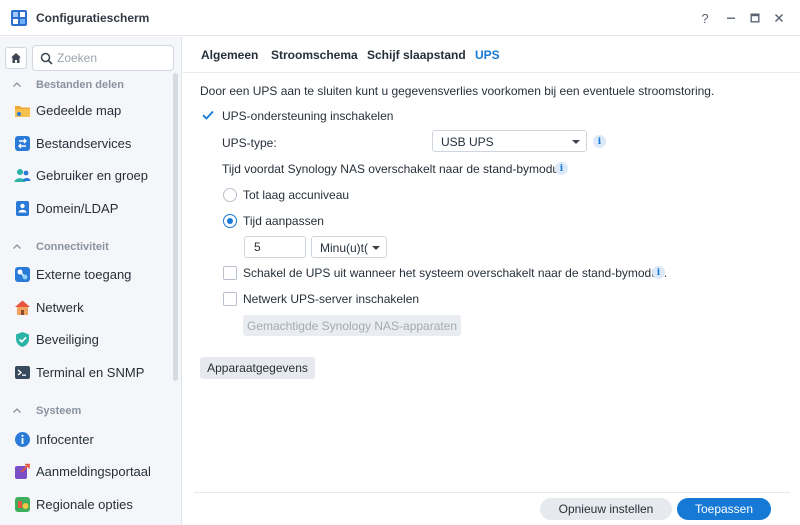 Image resolution: width=800 pixels, height=525 pixels. Describe the element at coordinates (175, 227) in the screenshot. I see `sidebar-scrollbar` at that location.